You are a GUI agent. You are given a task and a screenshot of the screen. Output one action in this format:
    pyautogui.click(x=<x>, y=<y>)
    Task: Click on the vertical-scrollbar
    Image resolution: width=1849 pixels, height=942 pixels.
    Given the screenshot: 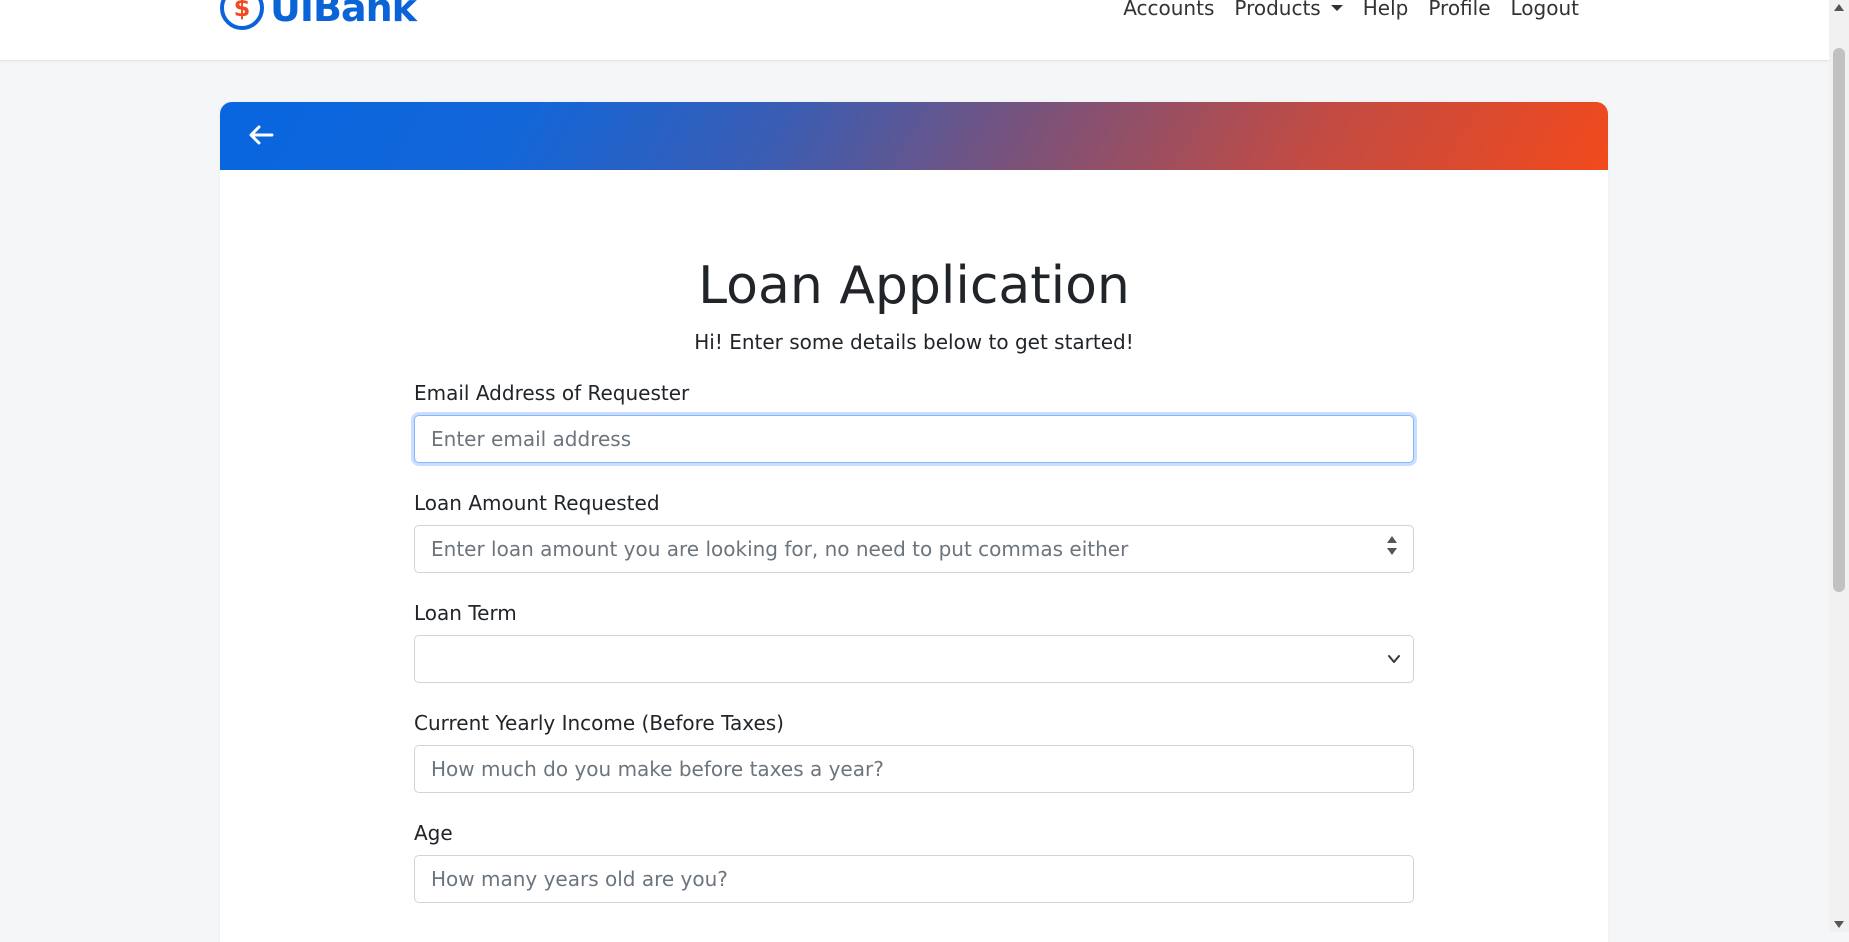 What is the action you would take?
    pyautogui.click(x=1839, y=466)
    